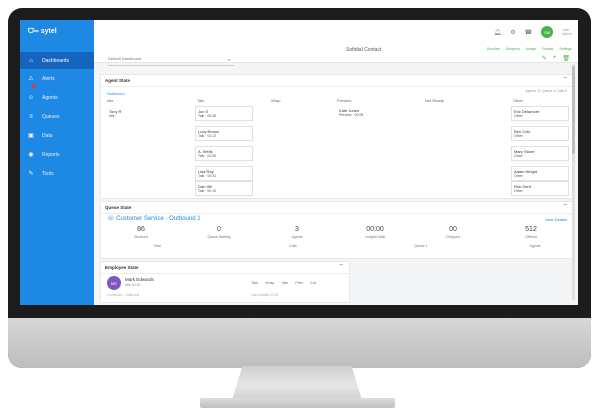 The width and height of the screenshot is (595, 415). What do you see at coordinates (297, 237) in the screenshot?
I see `stat-label: Agents` at bounding box center [297, 237].